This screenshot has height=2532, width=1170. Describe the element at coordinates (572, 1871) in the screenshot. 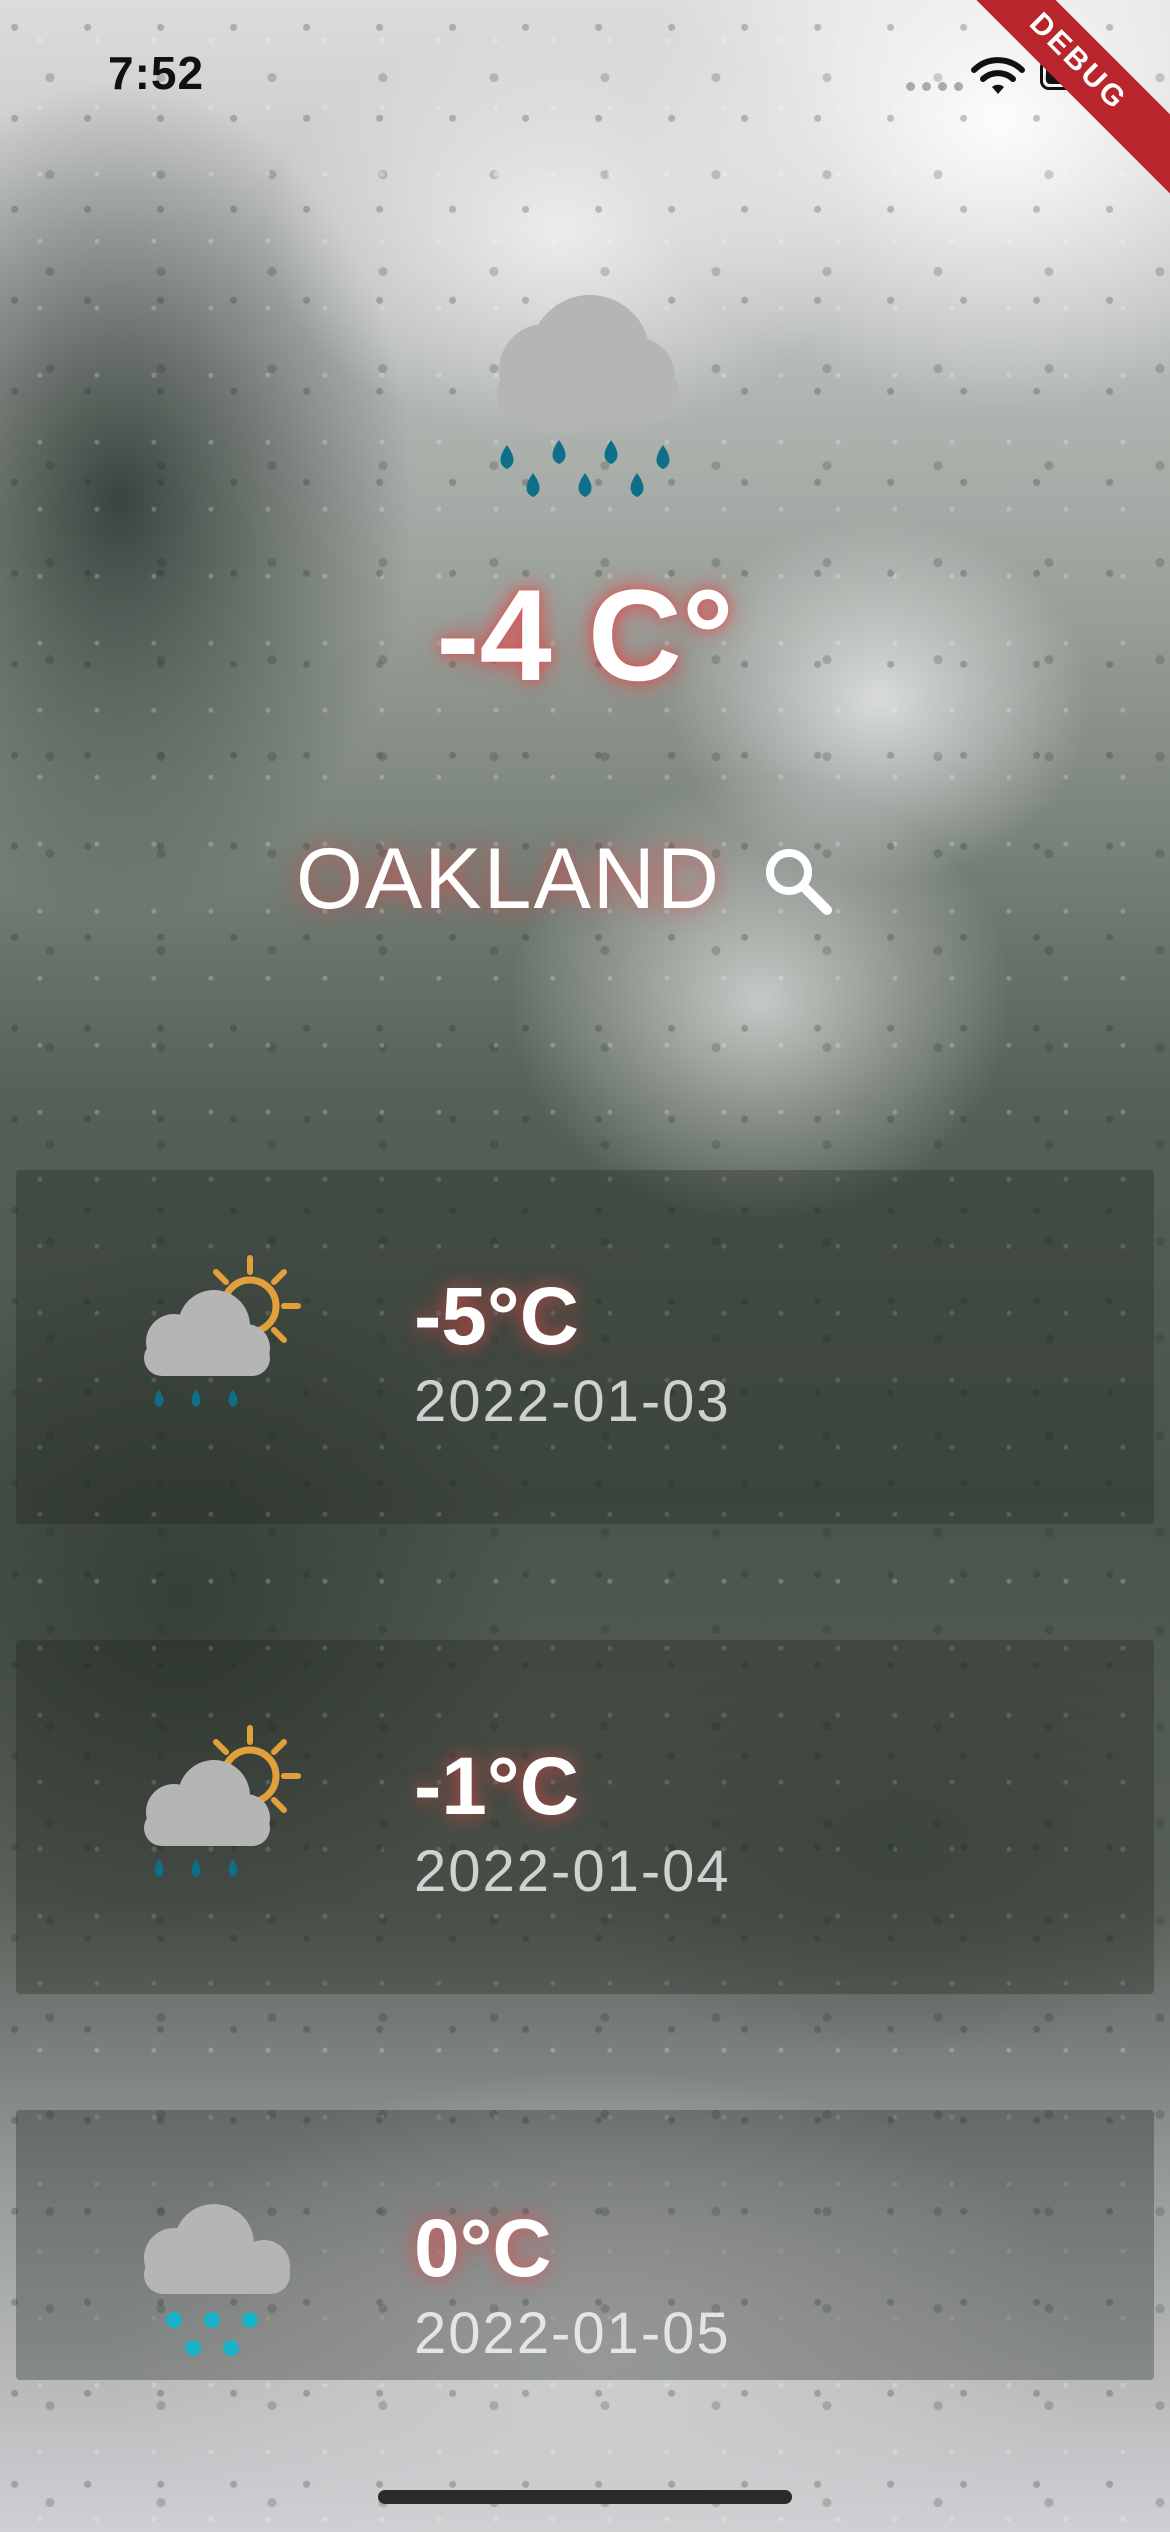

I see `forecast-date: 2022-01-04` at that location.